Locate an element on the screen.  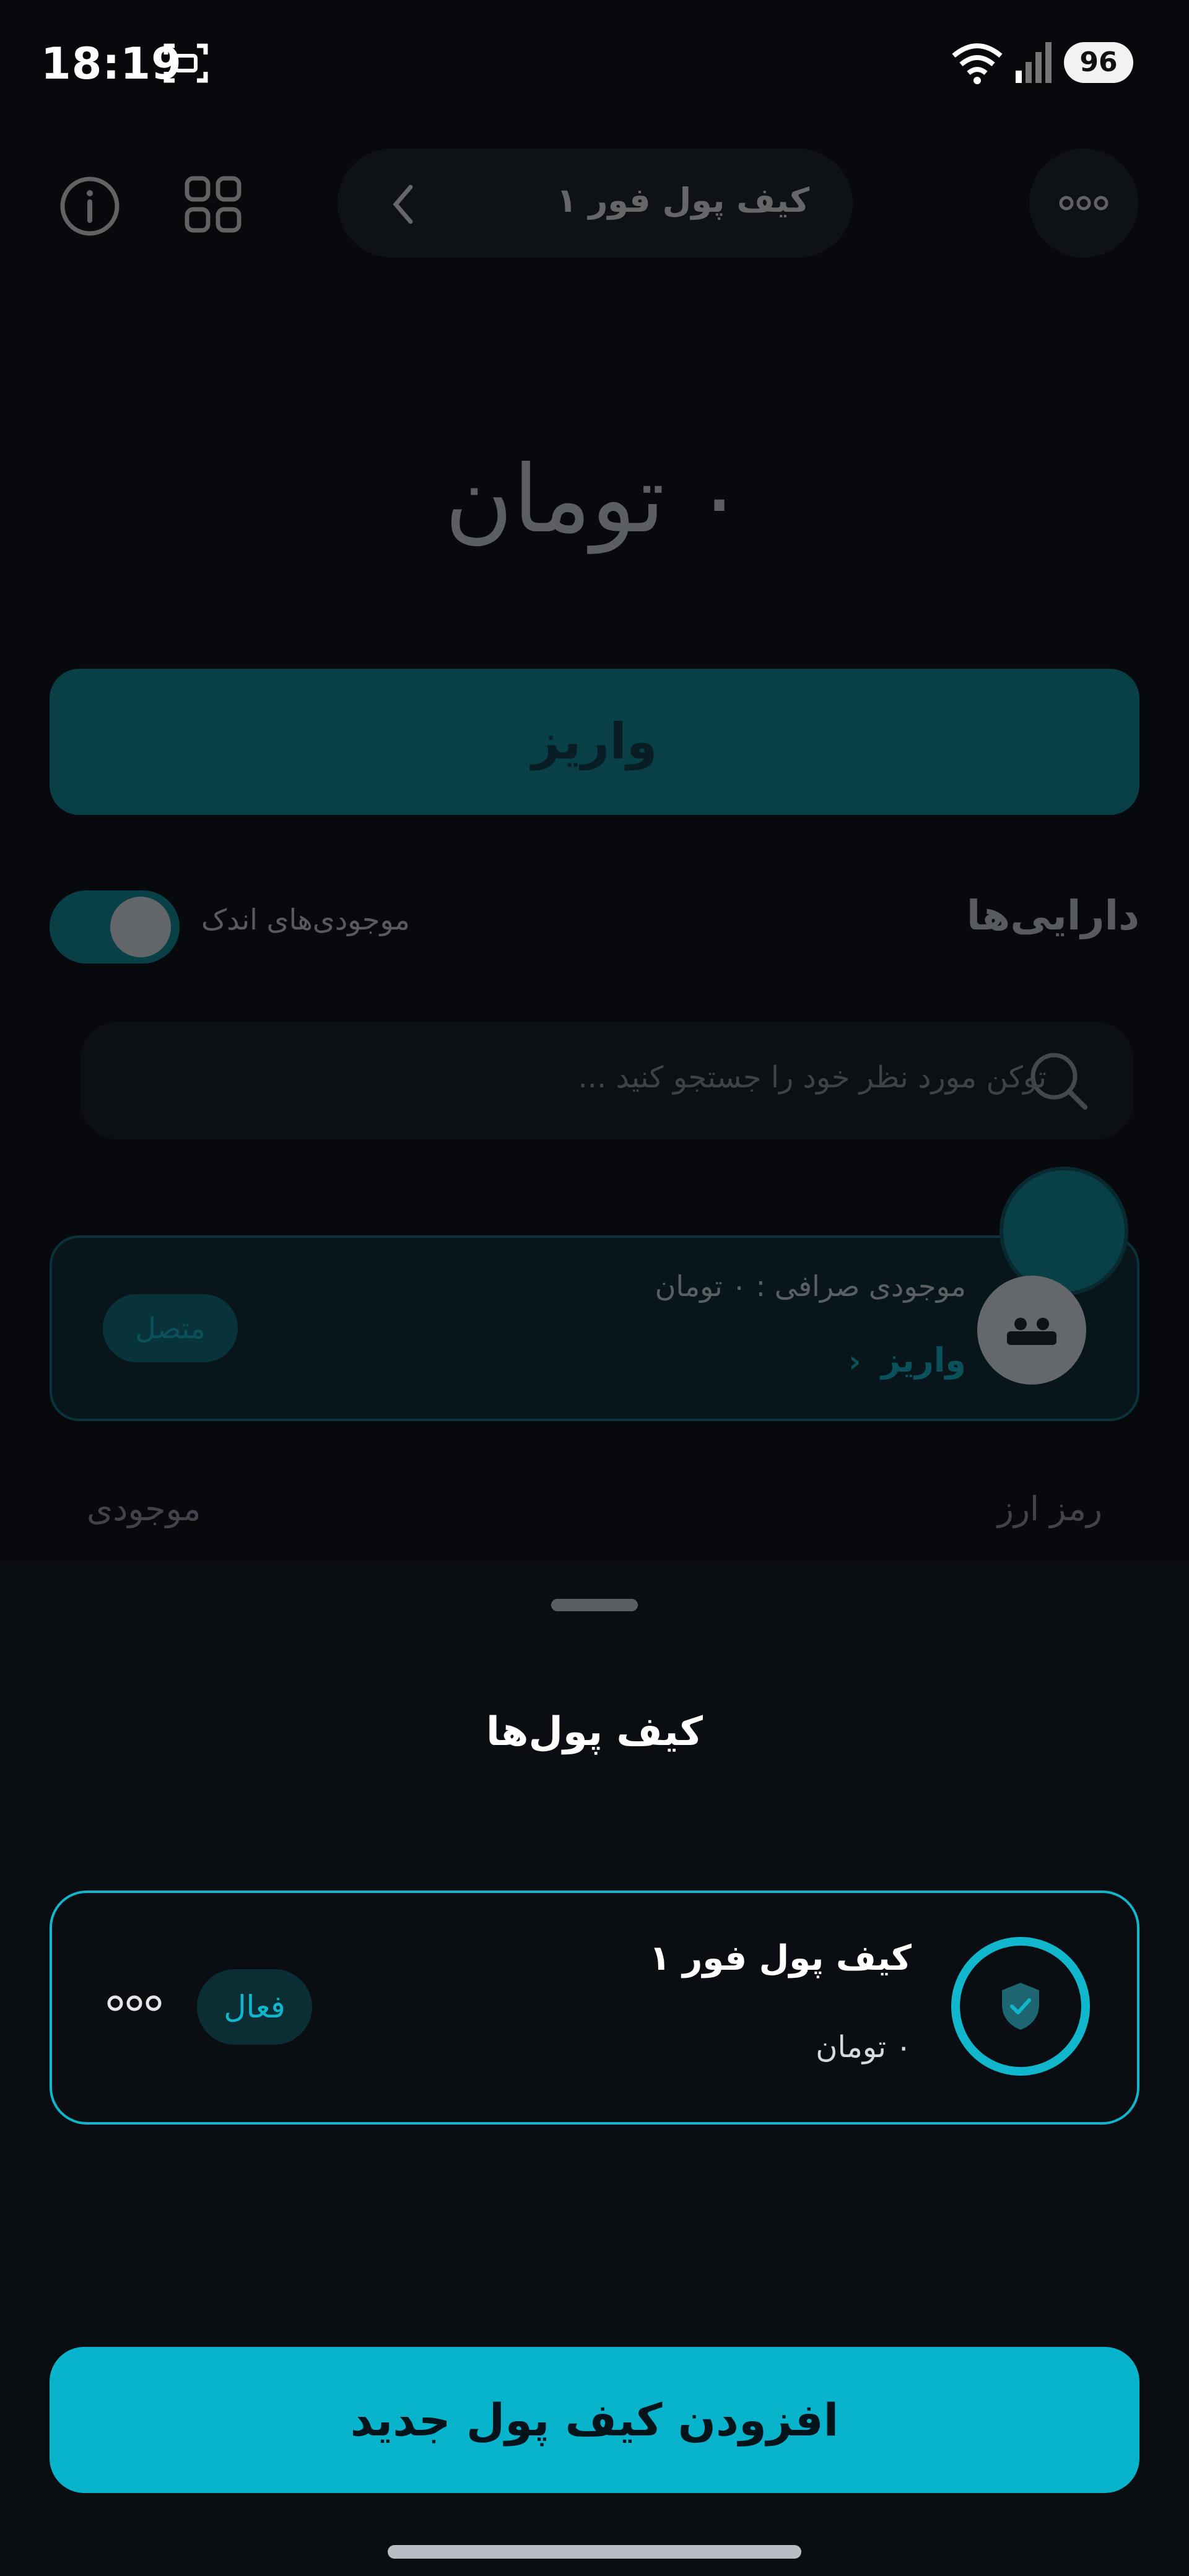
more-icon is located at coordinates (1083, 203).